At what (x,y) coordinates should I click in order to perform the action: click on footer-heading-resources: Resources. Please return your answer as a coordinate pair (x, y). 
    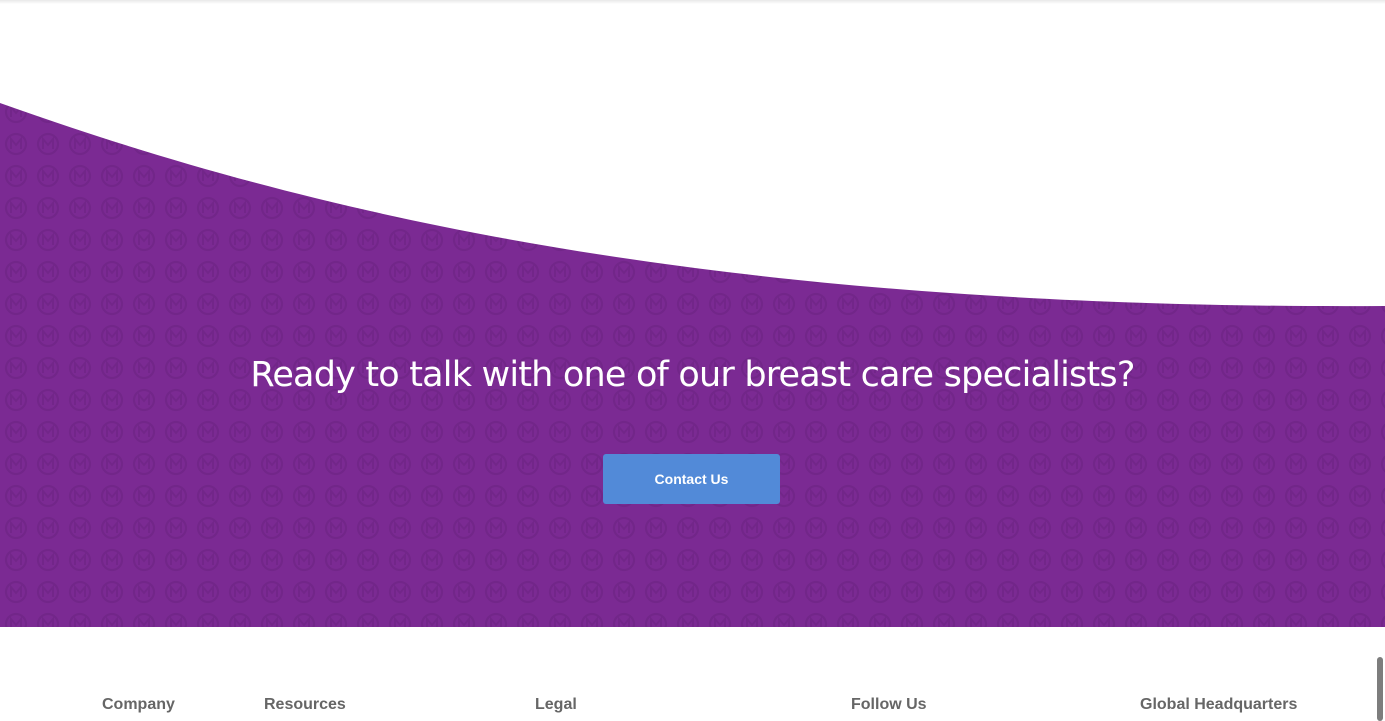
    Looking at the image, I should click on (305, 704).